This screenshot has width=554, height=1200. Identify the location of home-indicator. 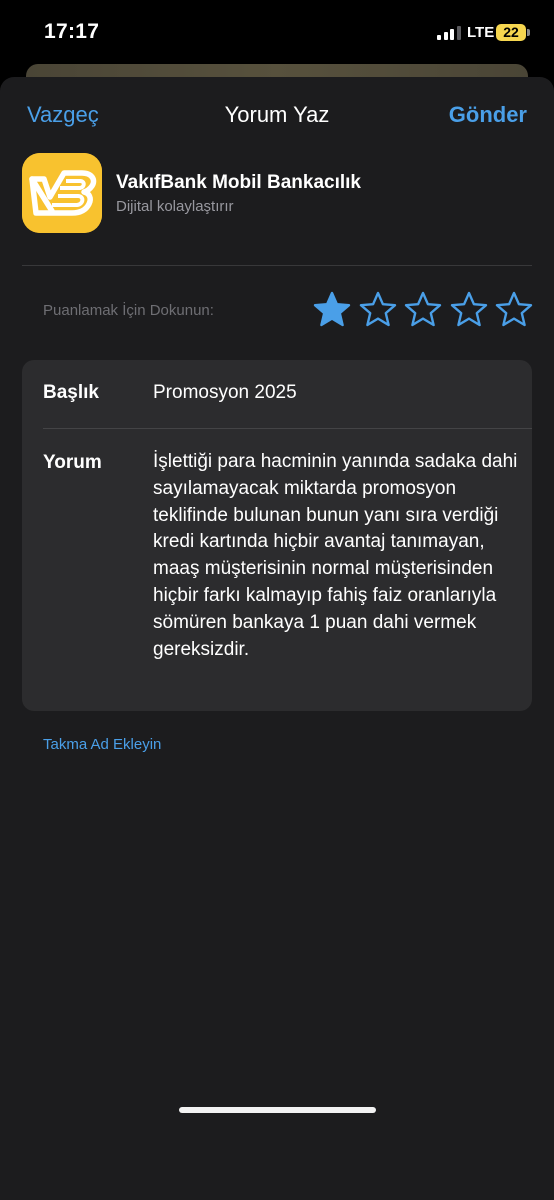
(277, 1110).